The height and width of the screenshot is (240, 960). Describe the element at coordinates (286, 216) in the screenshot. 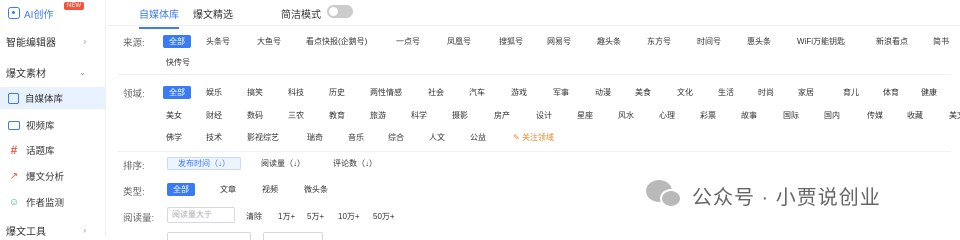

I see `reads-option: 1万+` at that location.